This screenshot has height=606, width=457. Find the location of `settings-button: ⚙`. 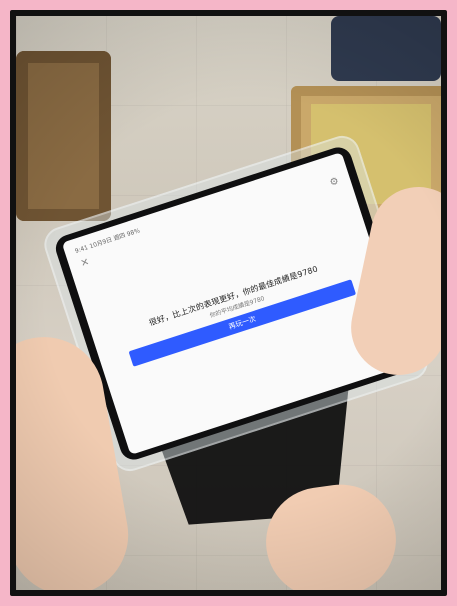

settings-button: ⚙ is located at coordinates (334, 181).